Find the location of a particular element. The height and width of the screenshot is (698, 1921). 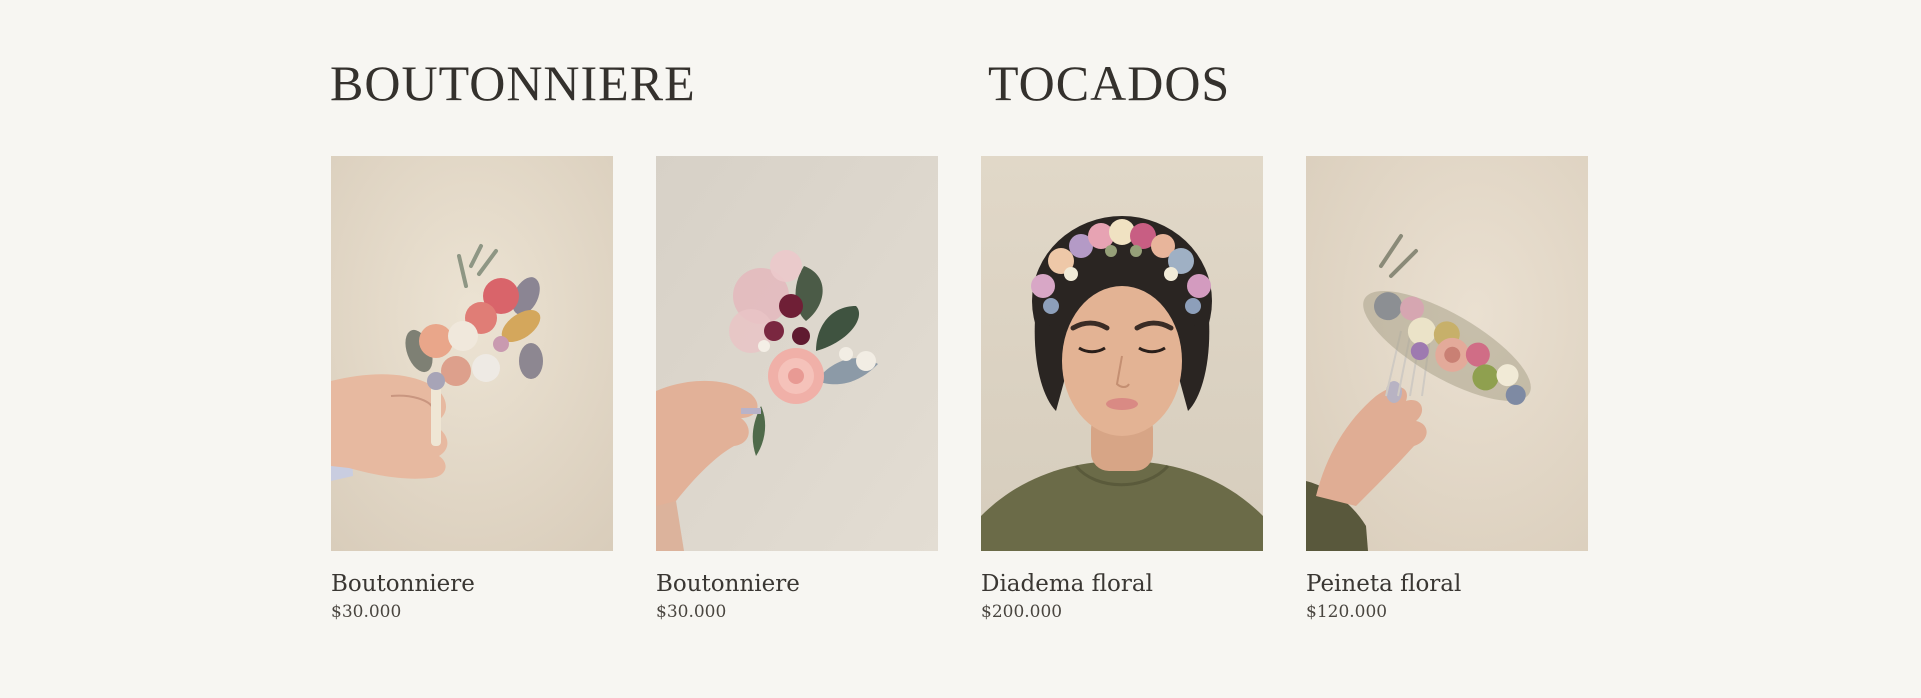

product-name: Peineta floral is located at coordinates (1447, 584).